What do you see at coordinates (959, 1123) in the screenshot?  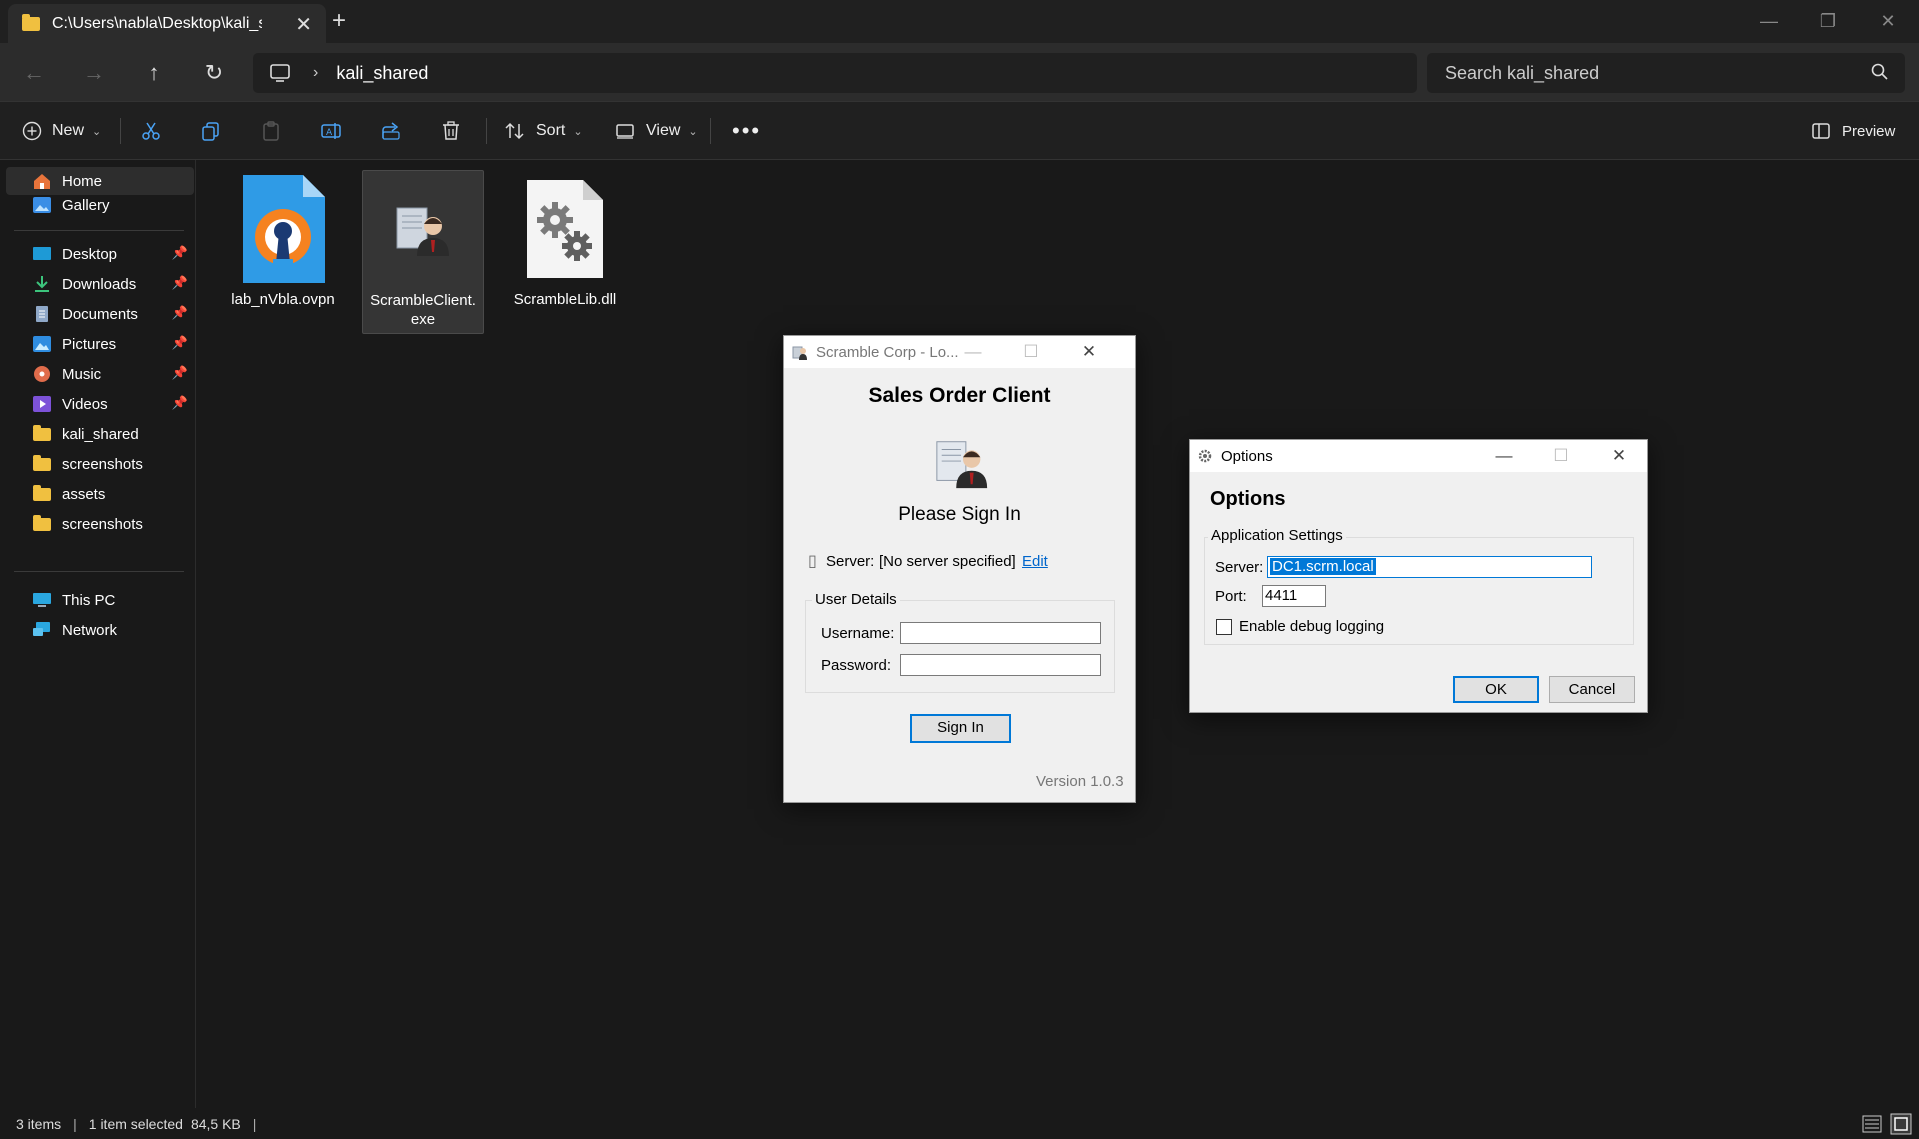 I see `status-bar: 3 items | 1 item selected 84,5 KB |` at bounding box center [959, 1123].